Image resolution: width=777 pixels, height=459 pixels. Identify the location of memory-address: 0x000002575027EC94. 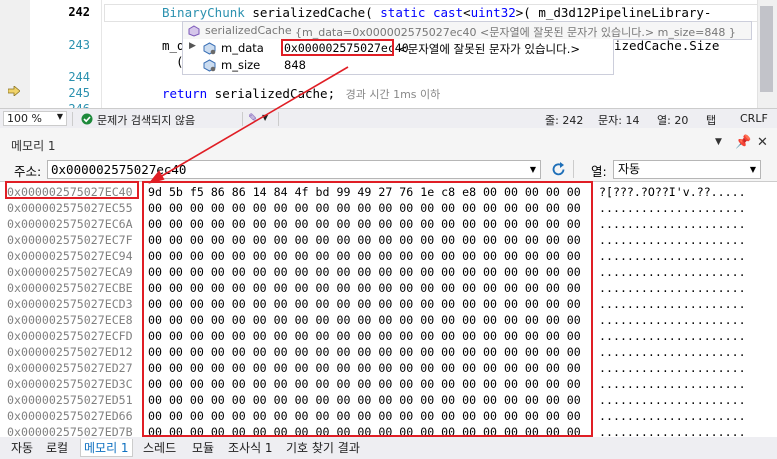
(70, 256).